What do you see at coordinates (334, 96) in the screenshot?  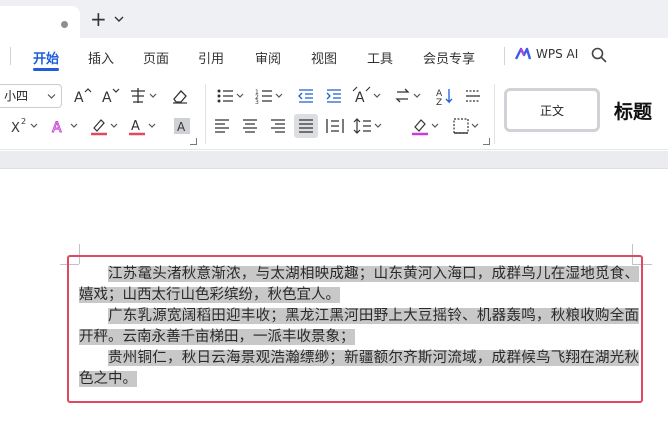 I see `increase-indent-icon` at bounding box center [334, 96].